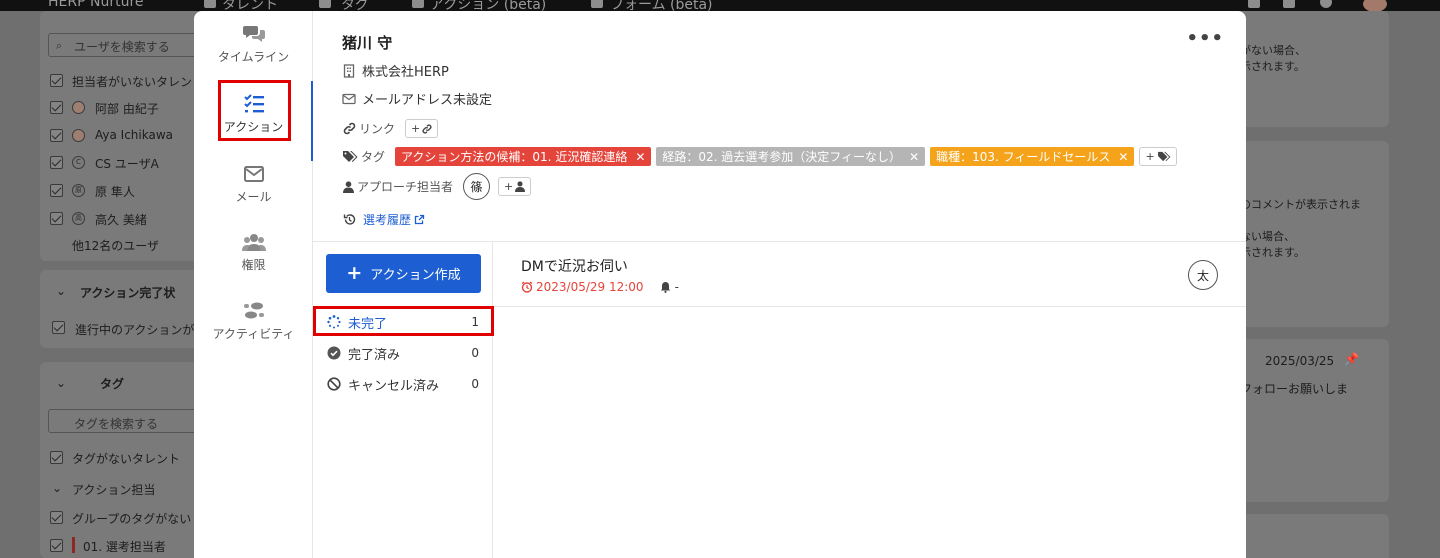  What do you see at coordinates (1289, 4) in the screenshot?
I see `chart-icon` at bounding box center [1289, 4].